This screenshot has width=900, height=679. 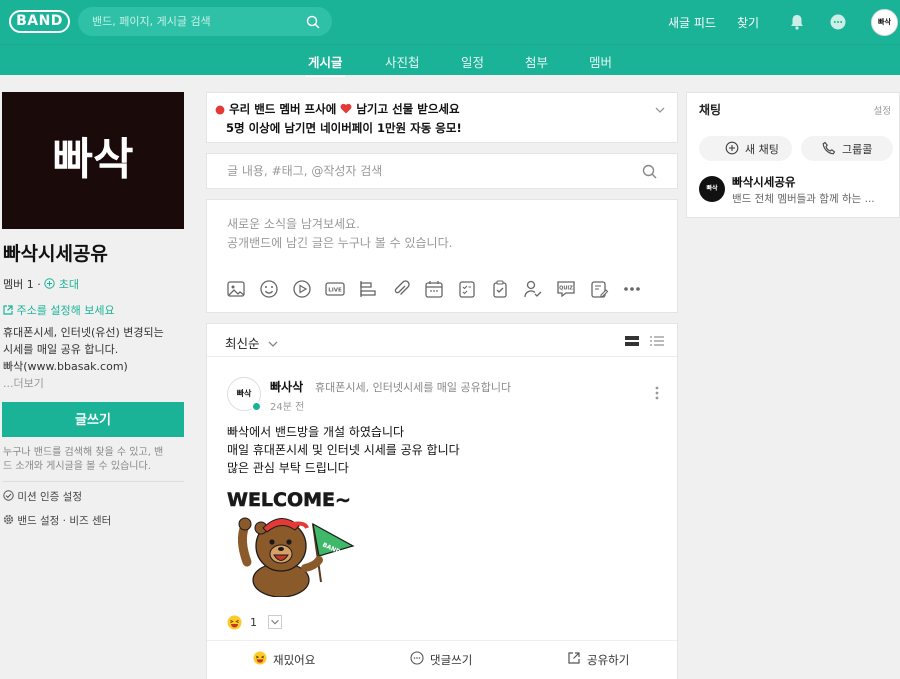 I want to click on more-link: ...더보기, so click(x=23, y=383).